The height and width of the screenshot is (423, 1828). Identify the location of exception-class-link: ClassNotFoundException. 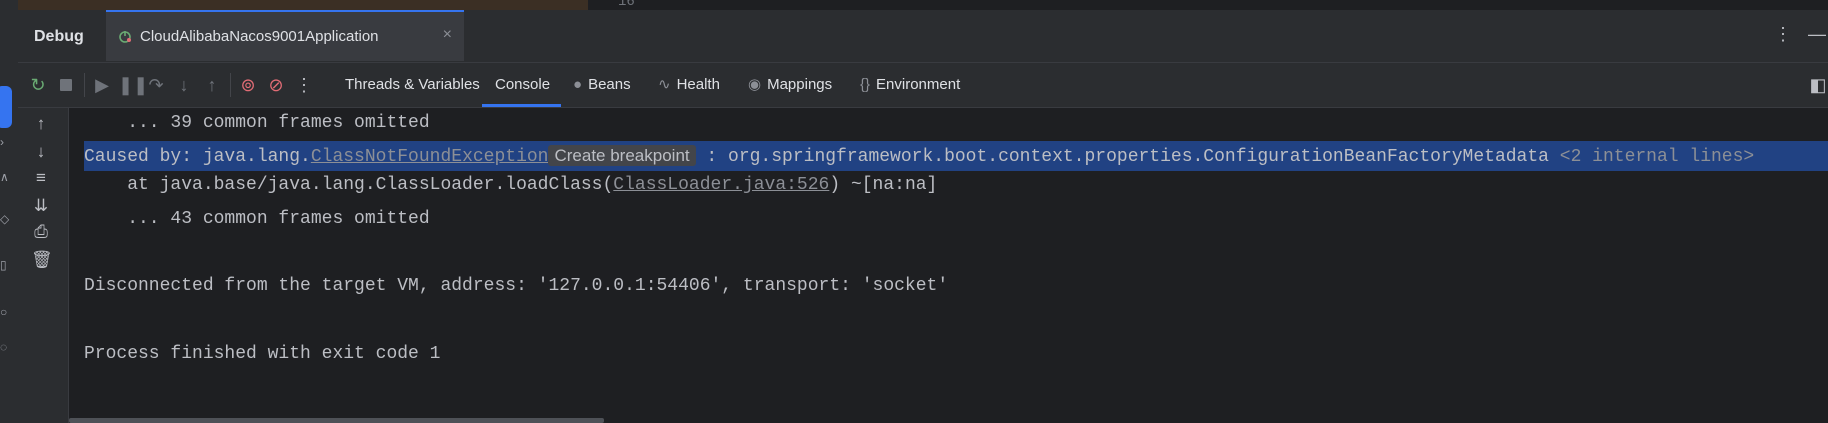
(430, 157).